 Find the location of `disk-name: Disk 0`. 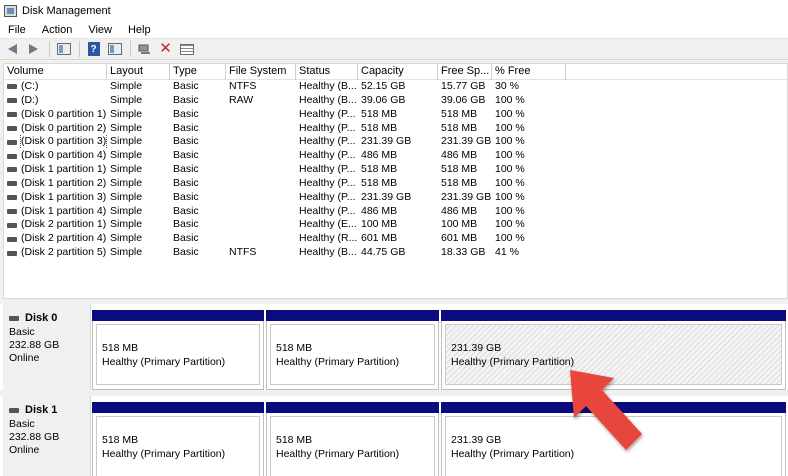

disk-name: Disk 0 is located at coordinates (41, 318).